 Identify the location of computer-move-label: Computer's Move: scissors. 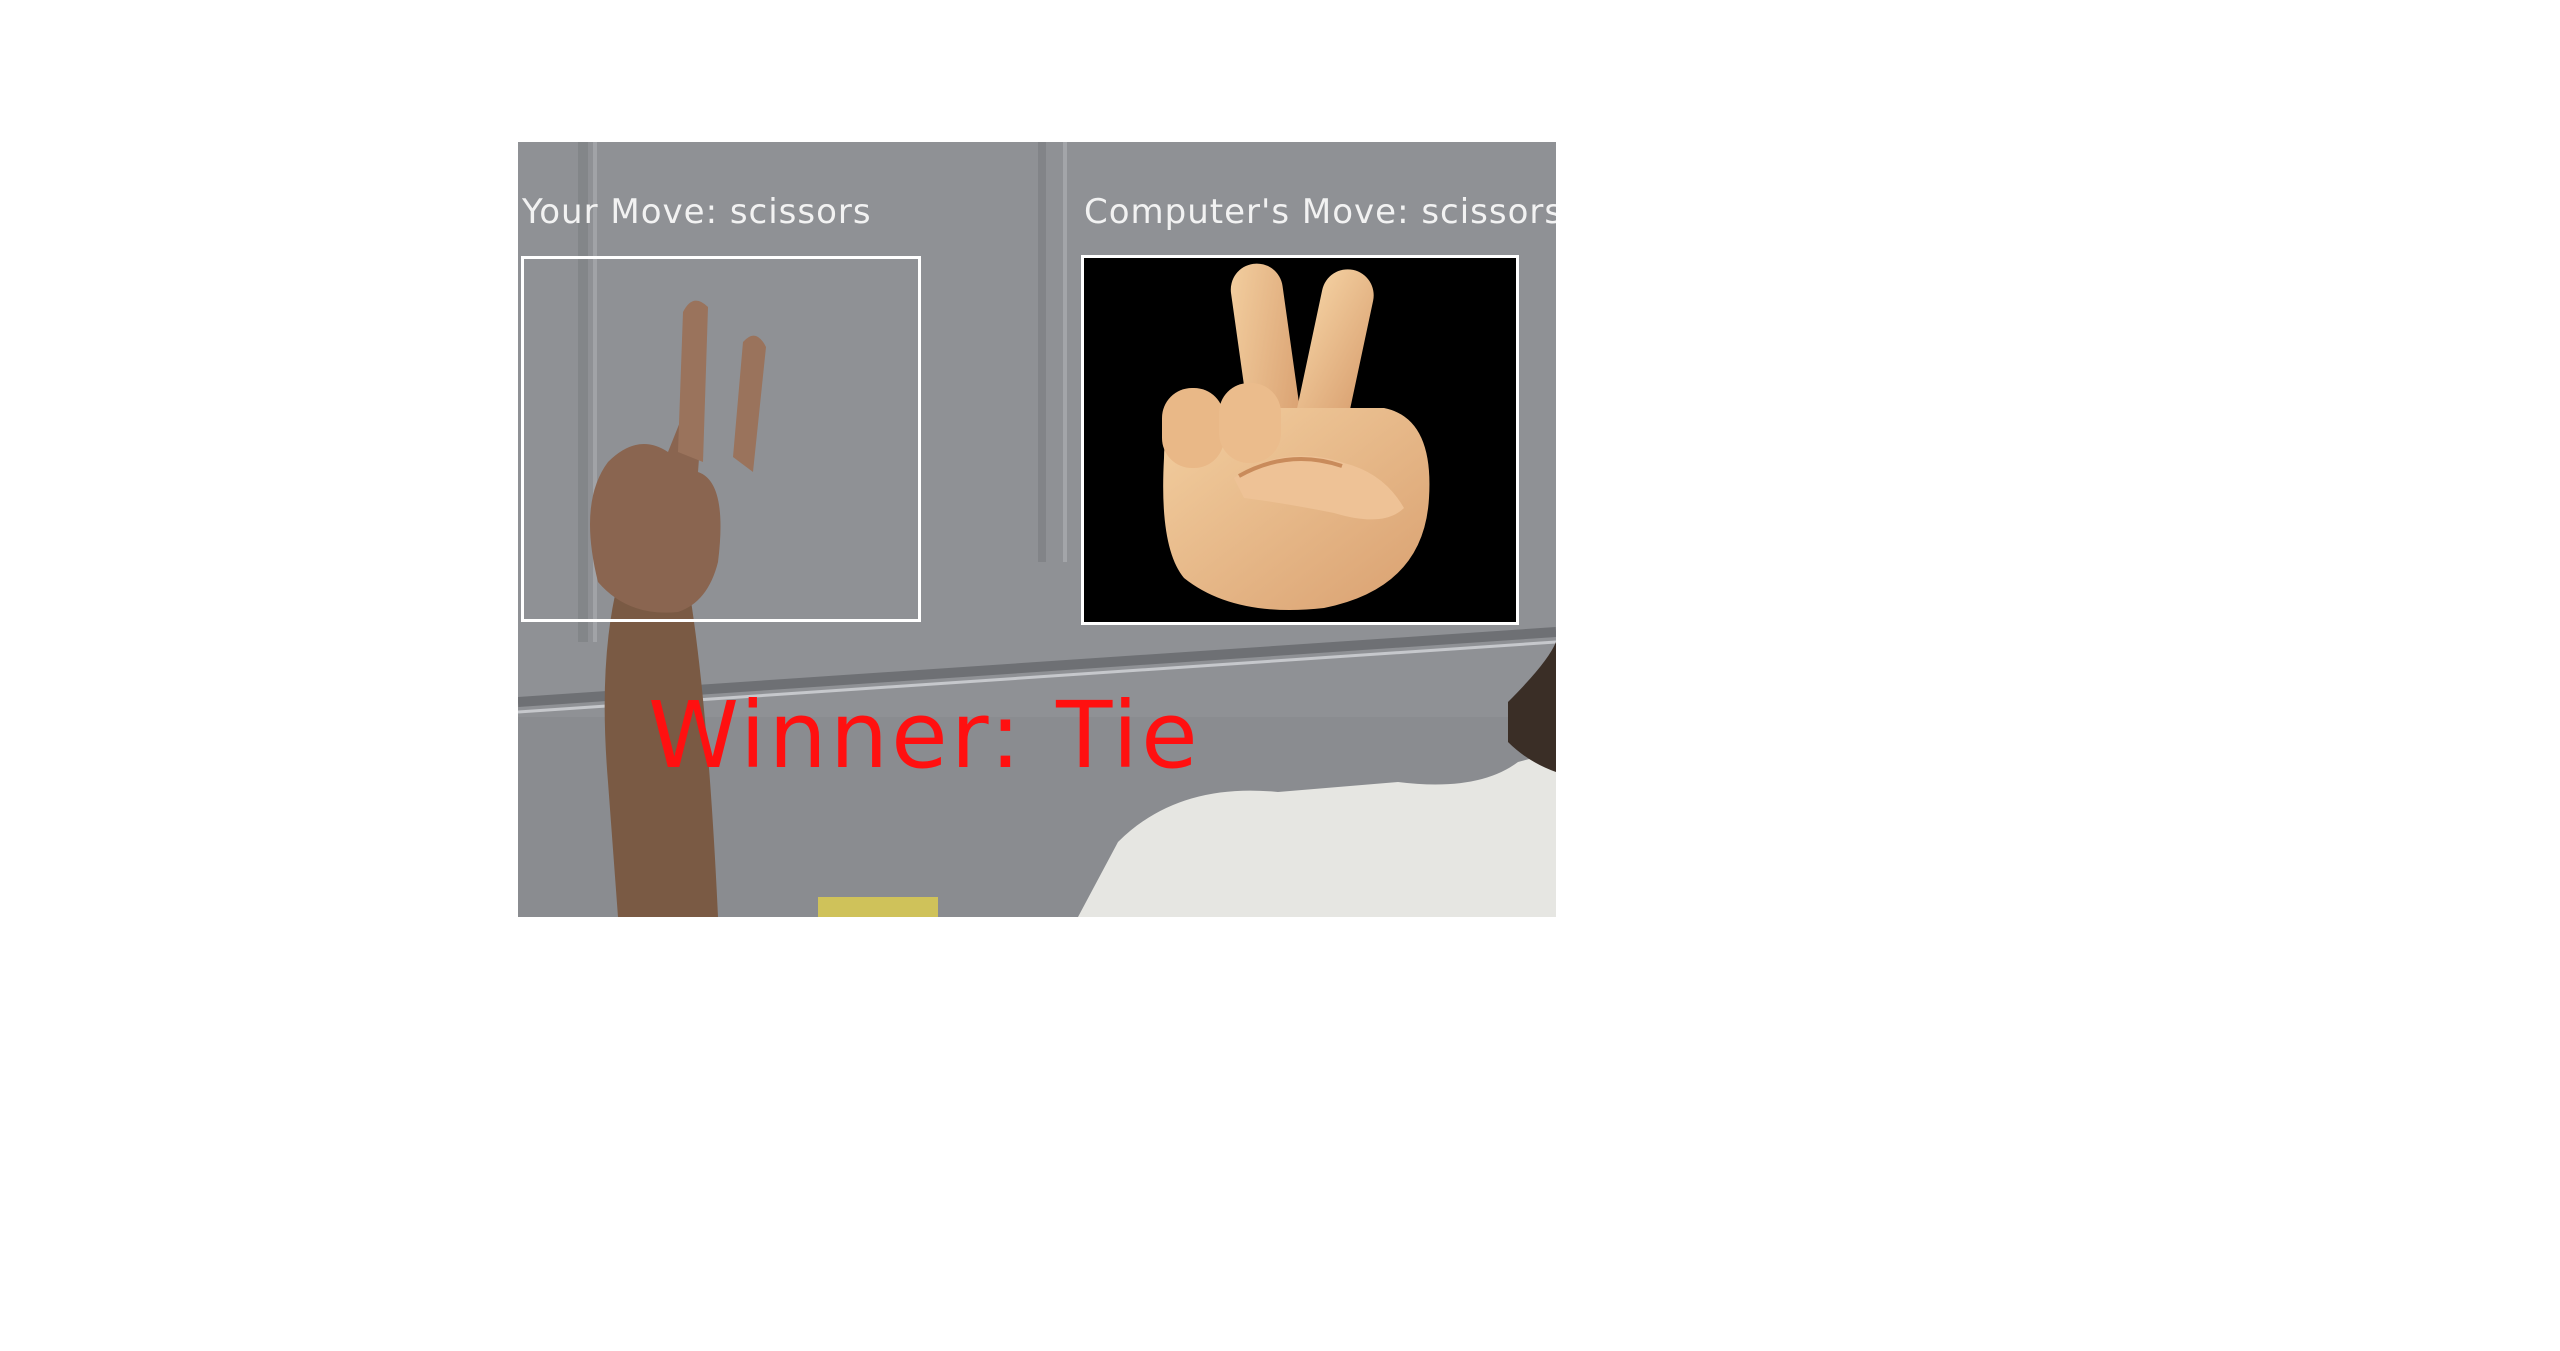
(1320, 212).